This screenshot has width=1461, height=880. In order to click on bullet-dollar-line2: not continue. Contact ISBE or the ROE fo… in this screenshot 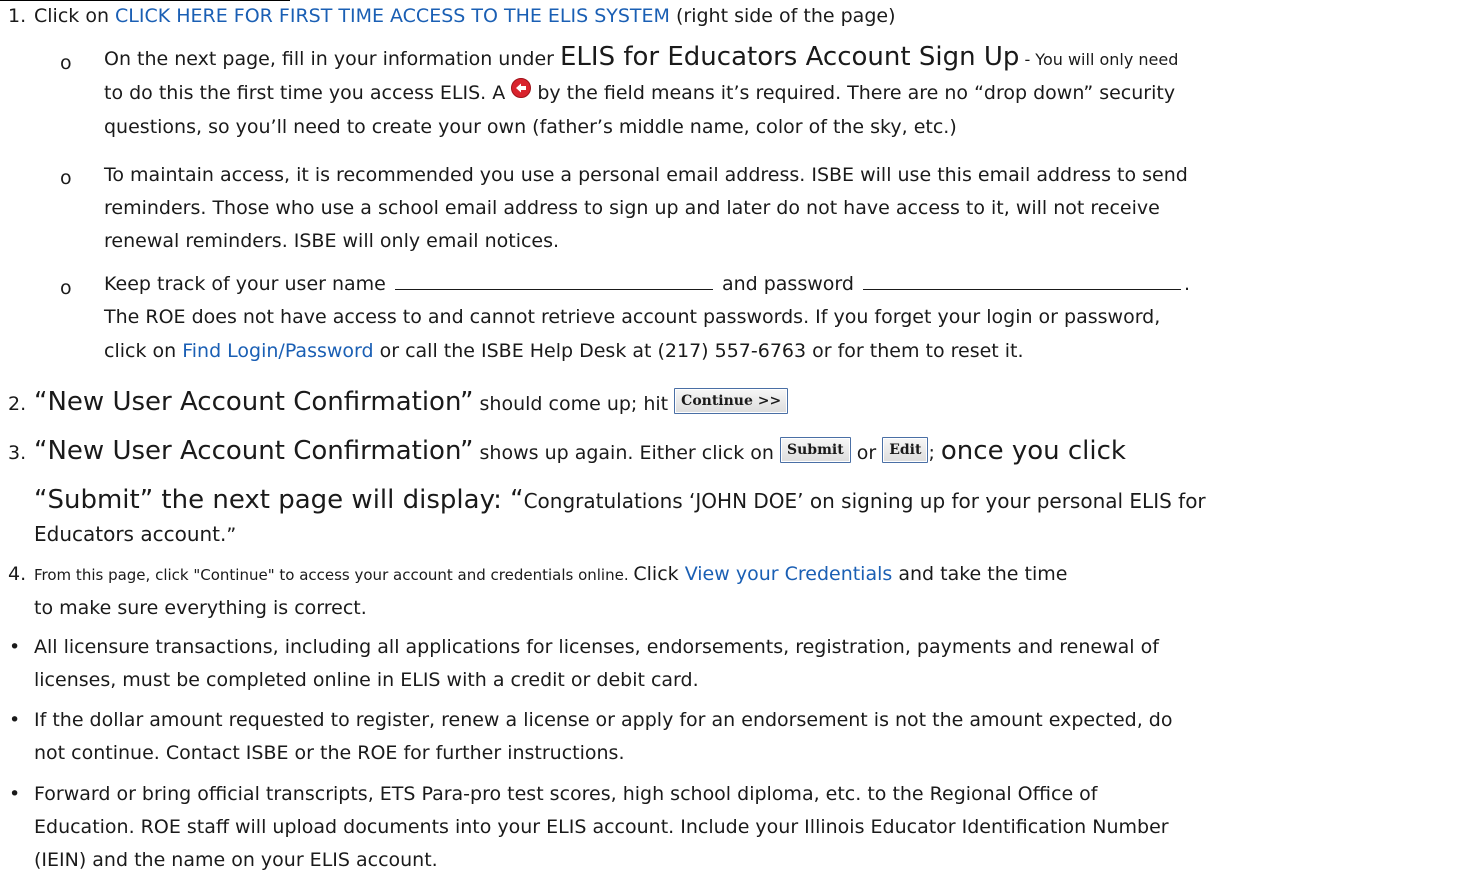, I will do `click(329, 753)`.